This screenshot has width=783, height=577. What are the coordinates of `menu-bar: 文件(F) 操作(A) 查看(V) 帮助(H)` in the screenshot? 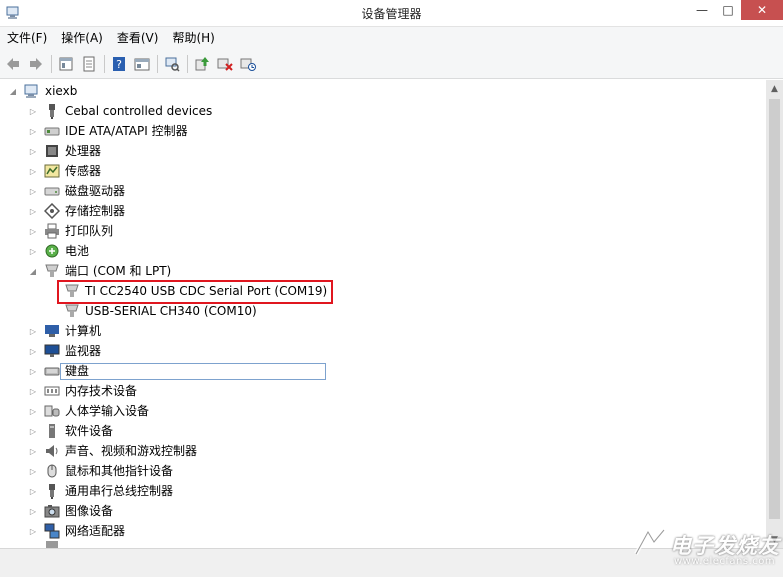 It's located at (391, 38).